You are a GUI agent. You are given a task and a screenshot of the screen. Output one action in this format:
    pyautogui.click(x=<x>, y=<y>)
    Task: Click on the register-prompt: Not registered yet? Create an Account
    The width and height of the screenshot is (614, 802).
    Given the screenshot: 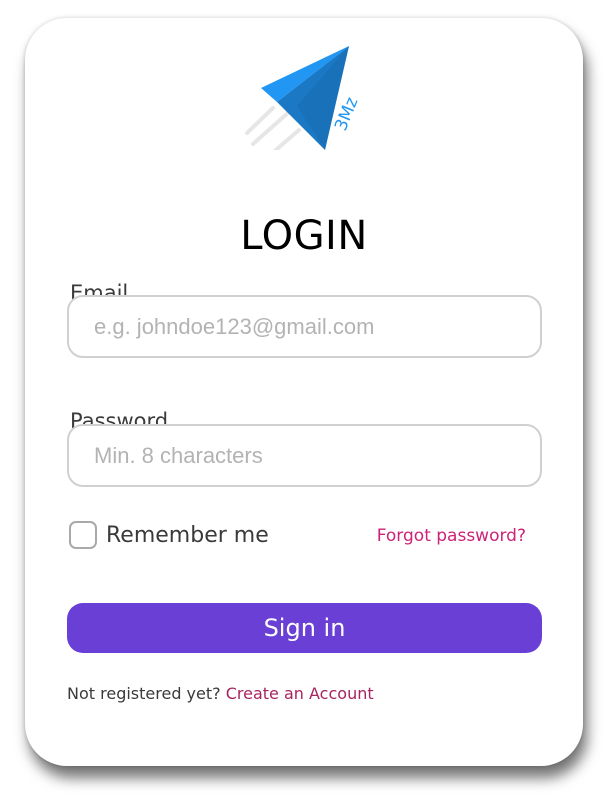 What is the action you would take?
    pyautogui.click(x=220, y=693)
    